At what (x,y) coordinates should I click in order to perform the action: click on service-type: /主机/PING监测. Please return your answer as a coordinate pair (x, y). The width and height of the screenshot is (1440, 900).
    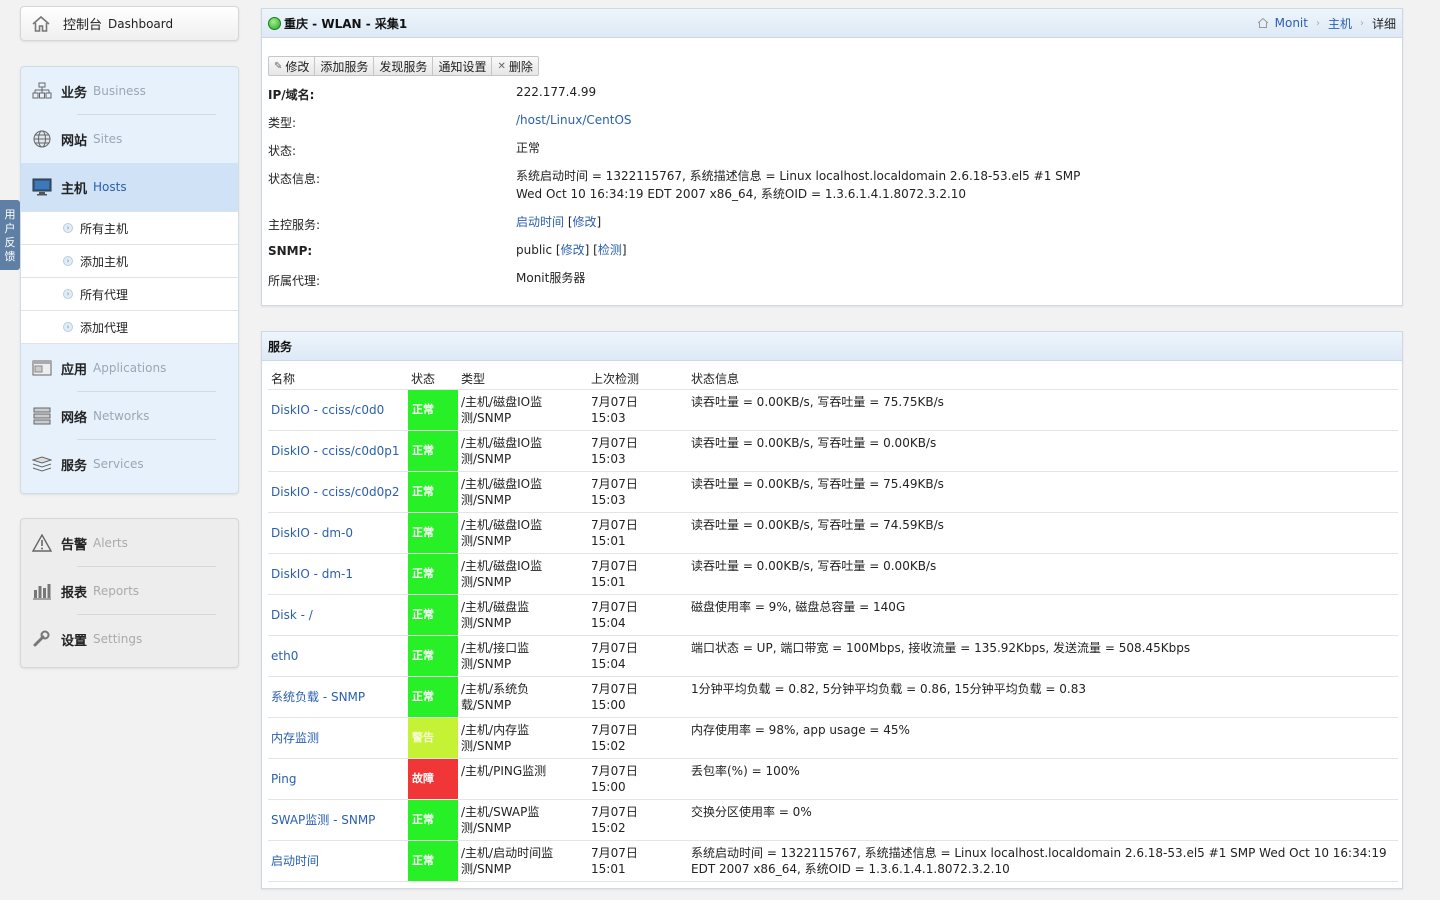
    Looking at the image, I should click on (518, 779).